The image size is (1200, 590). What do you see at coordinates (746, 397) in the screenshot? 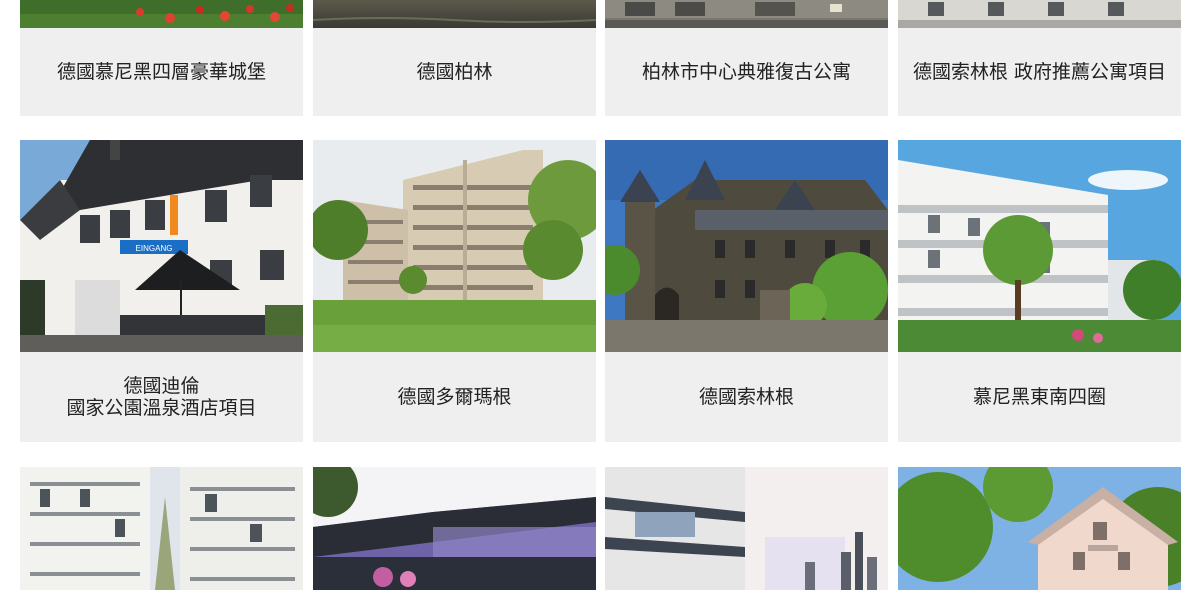
I see `property-title: 德國索林根` at bounding box center [746, 397].